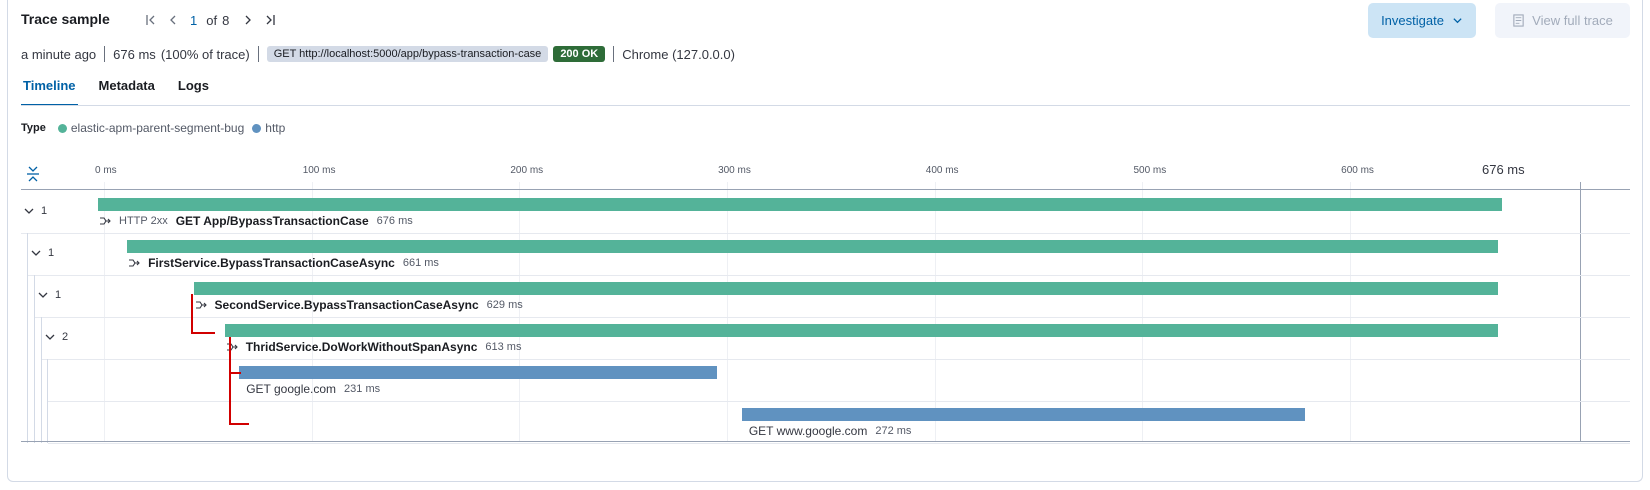 The height and width of the screenshot is (490, 1650). I want to click on tab-divider, so click(825, 105).